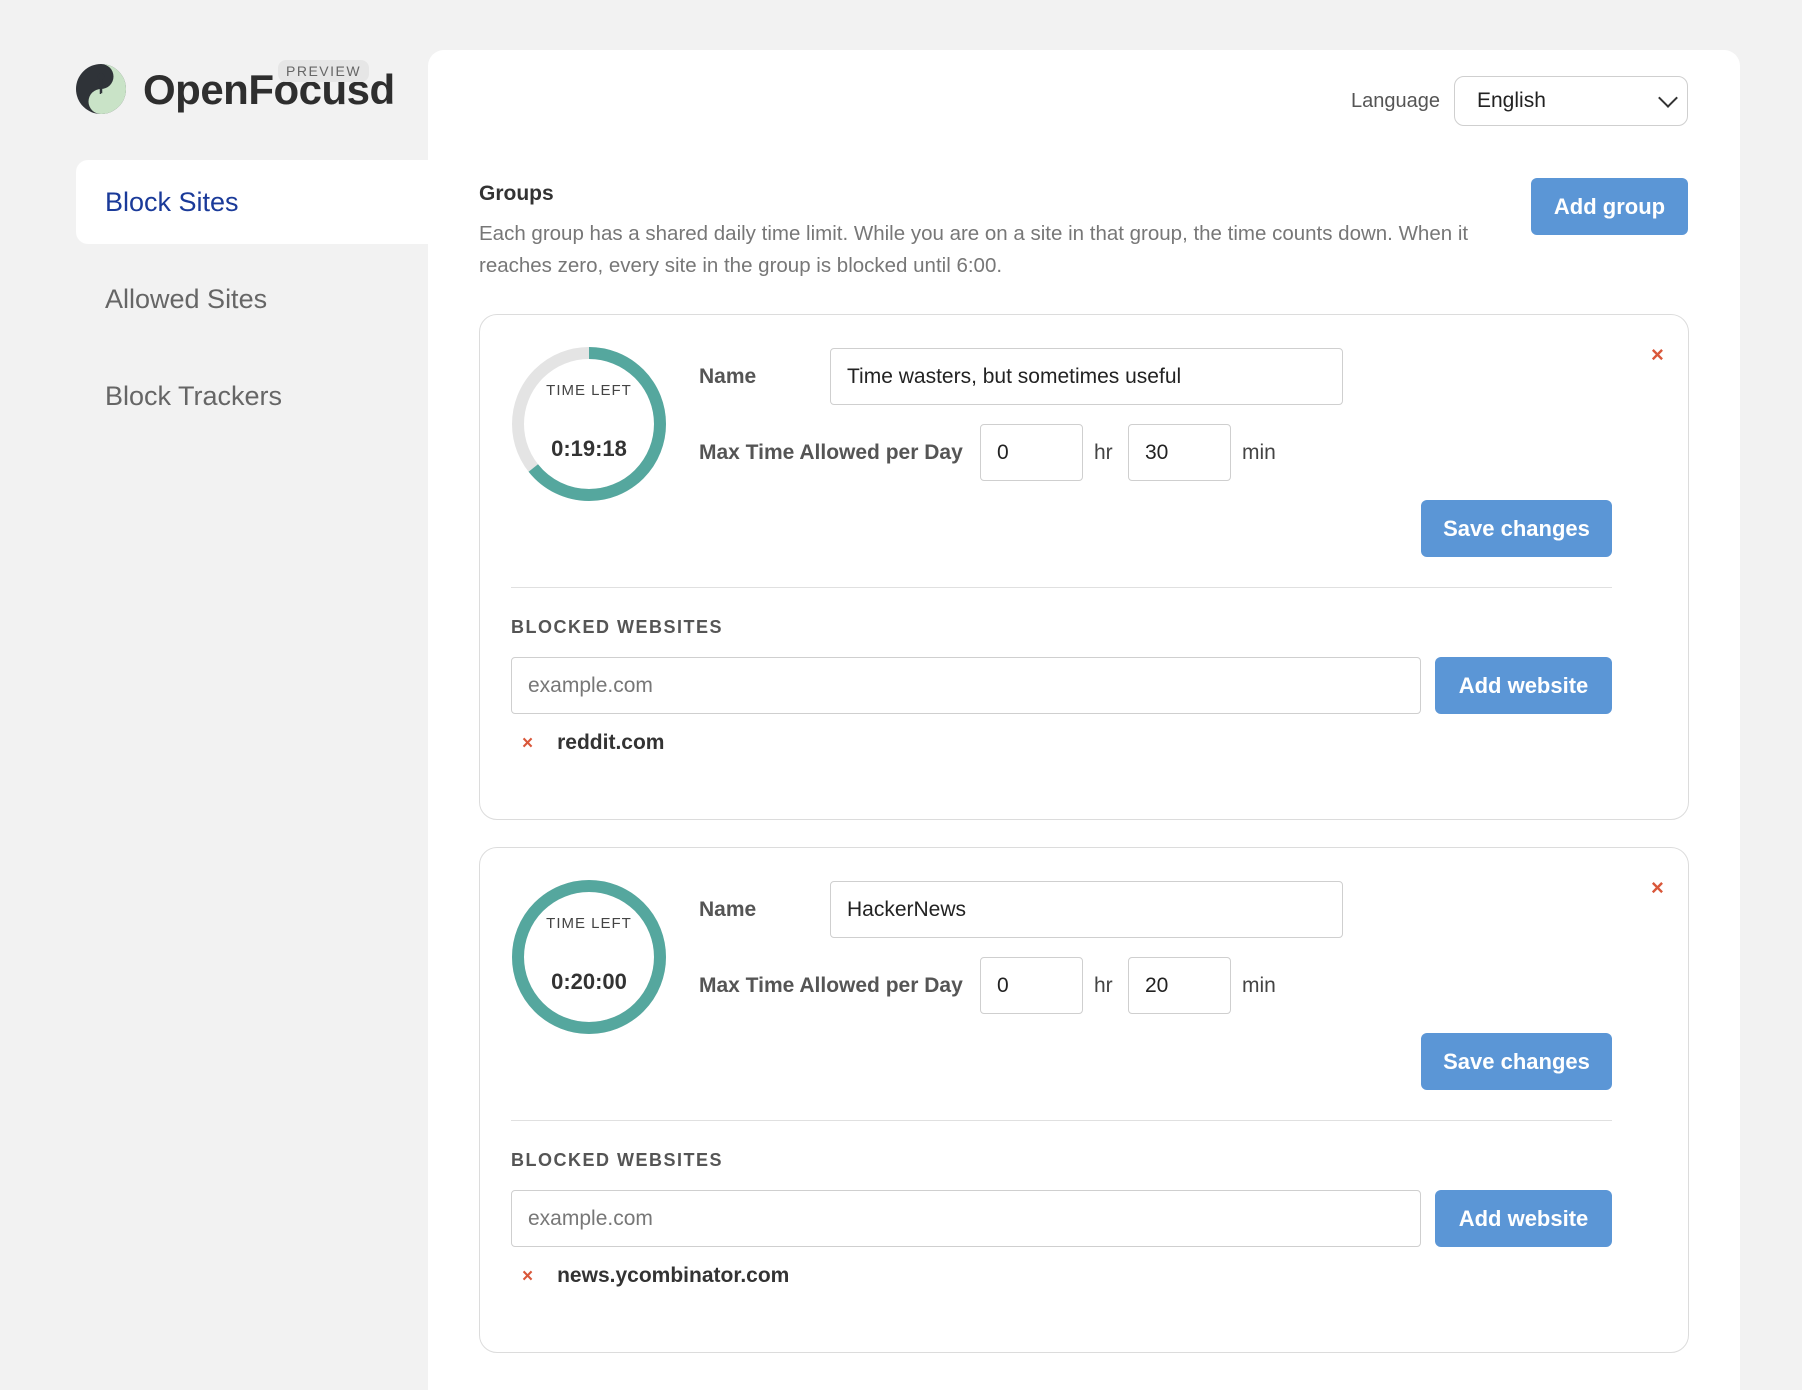 This screenshot has width=1802, height=1390. I want to click on app-logo: OpenFocusd PREVIEW, so click(235, 89).